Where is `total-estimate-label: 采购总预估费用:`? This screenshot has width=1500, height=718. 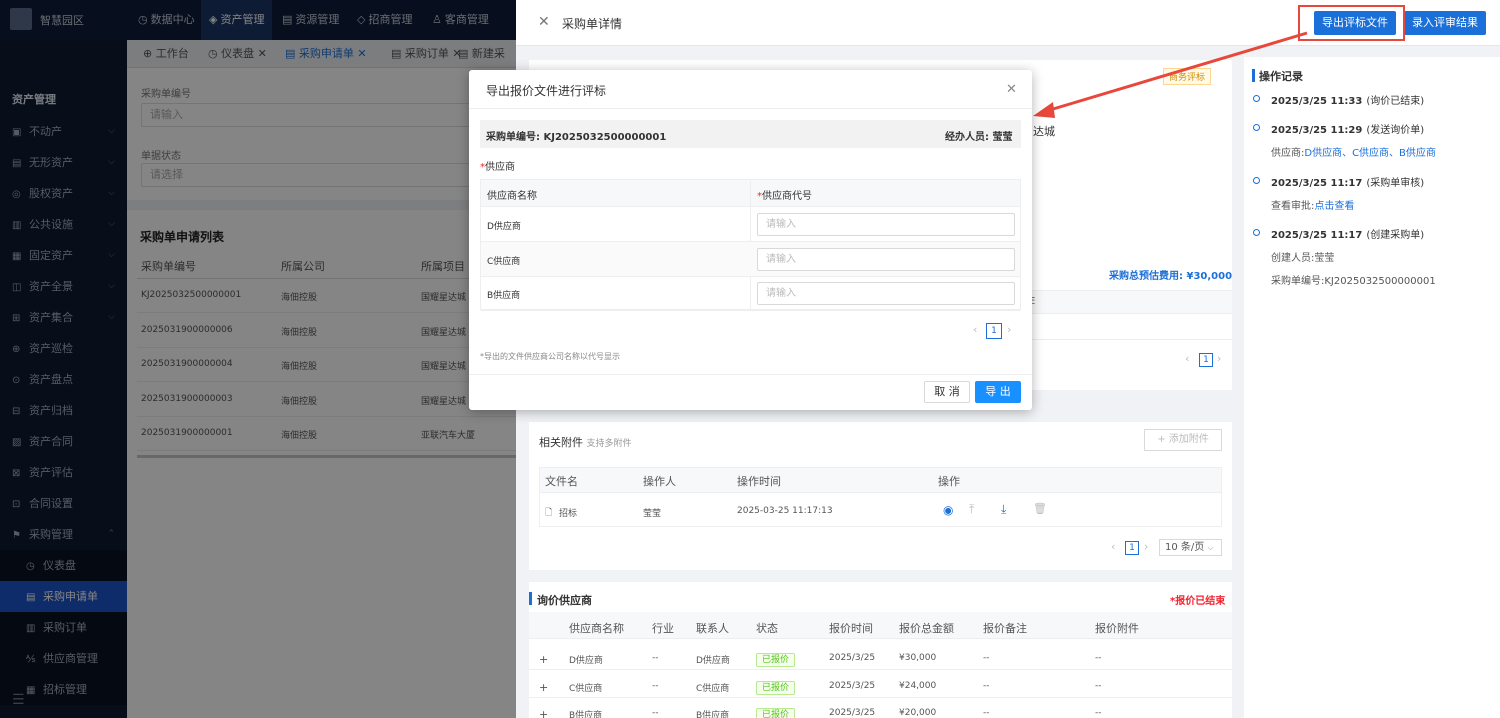
total-estimate-label: 采购总预估费用: is located at coordinates (1146, 276).